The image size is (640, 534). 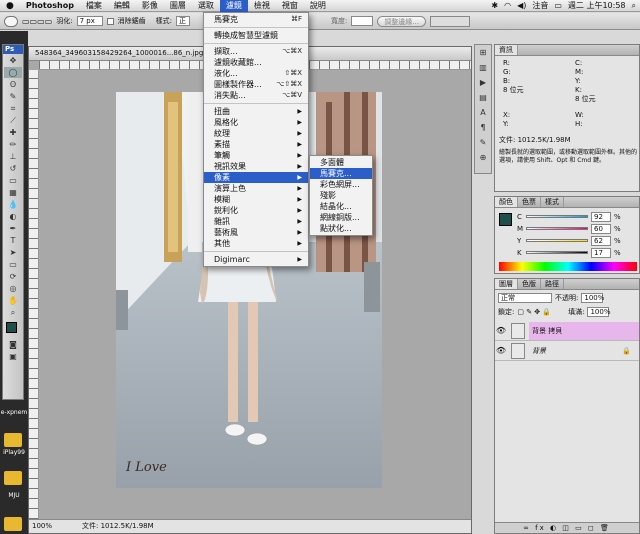 I want to click on character-icon: A, so click(x=483, y=114).